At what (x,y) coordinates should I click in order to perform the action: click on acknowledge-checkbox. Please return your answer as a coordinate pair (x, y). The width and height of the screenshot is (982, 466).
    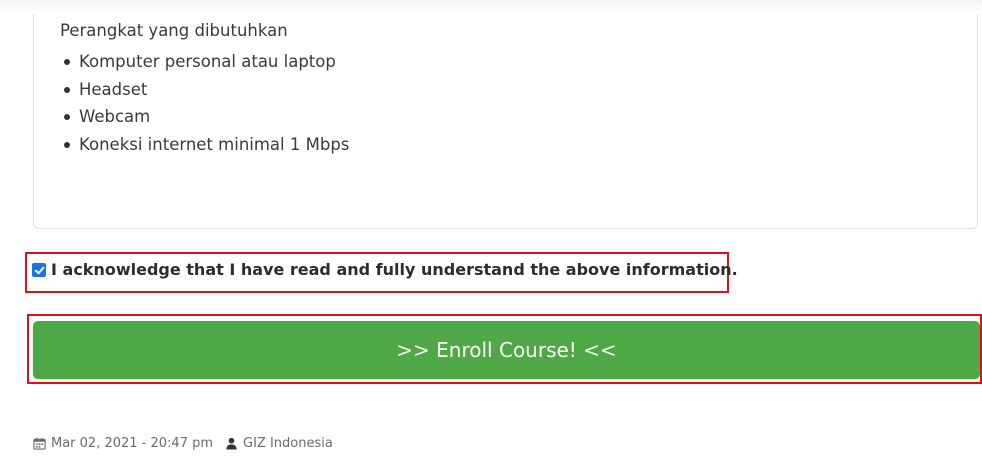
    Looking at the image, I should click on (39, 270).